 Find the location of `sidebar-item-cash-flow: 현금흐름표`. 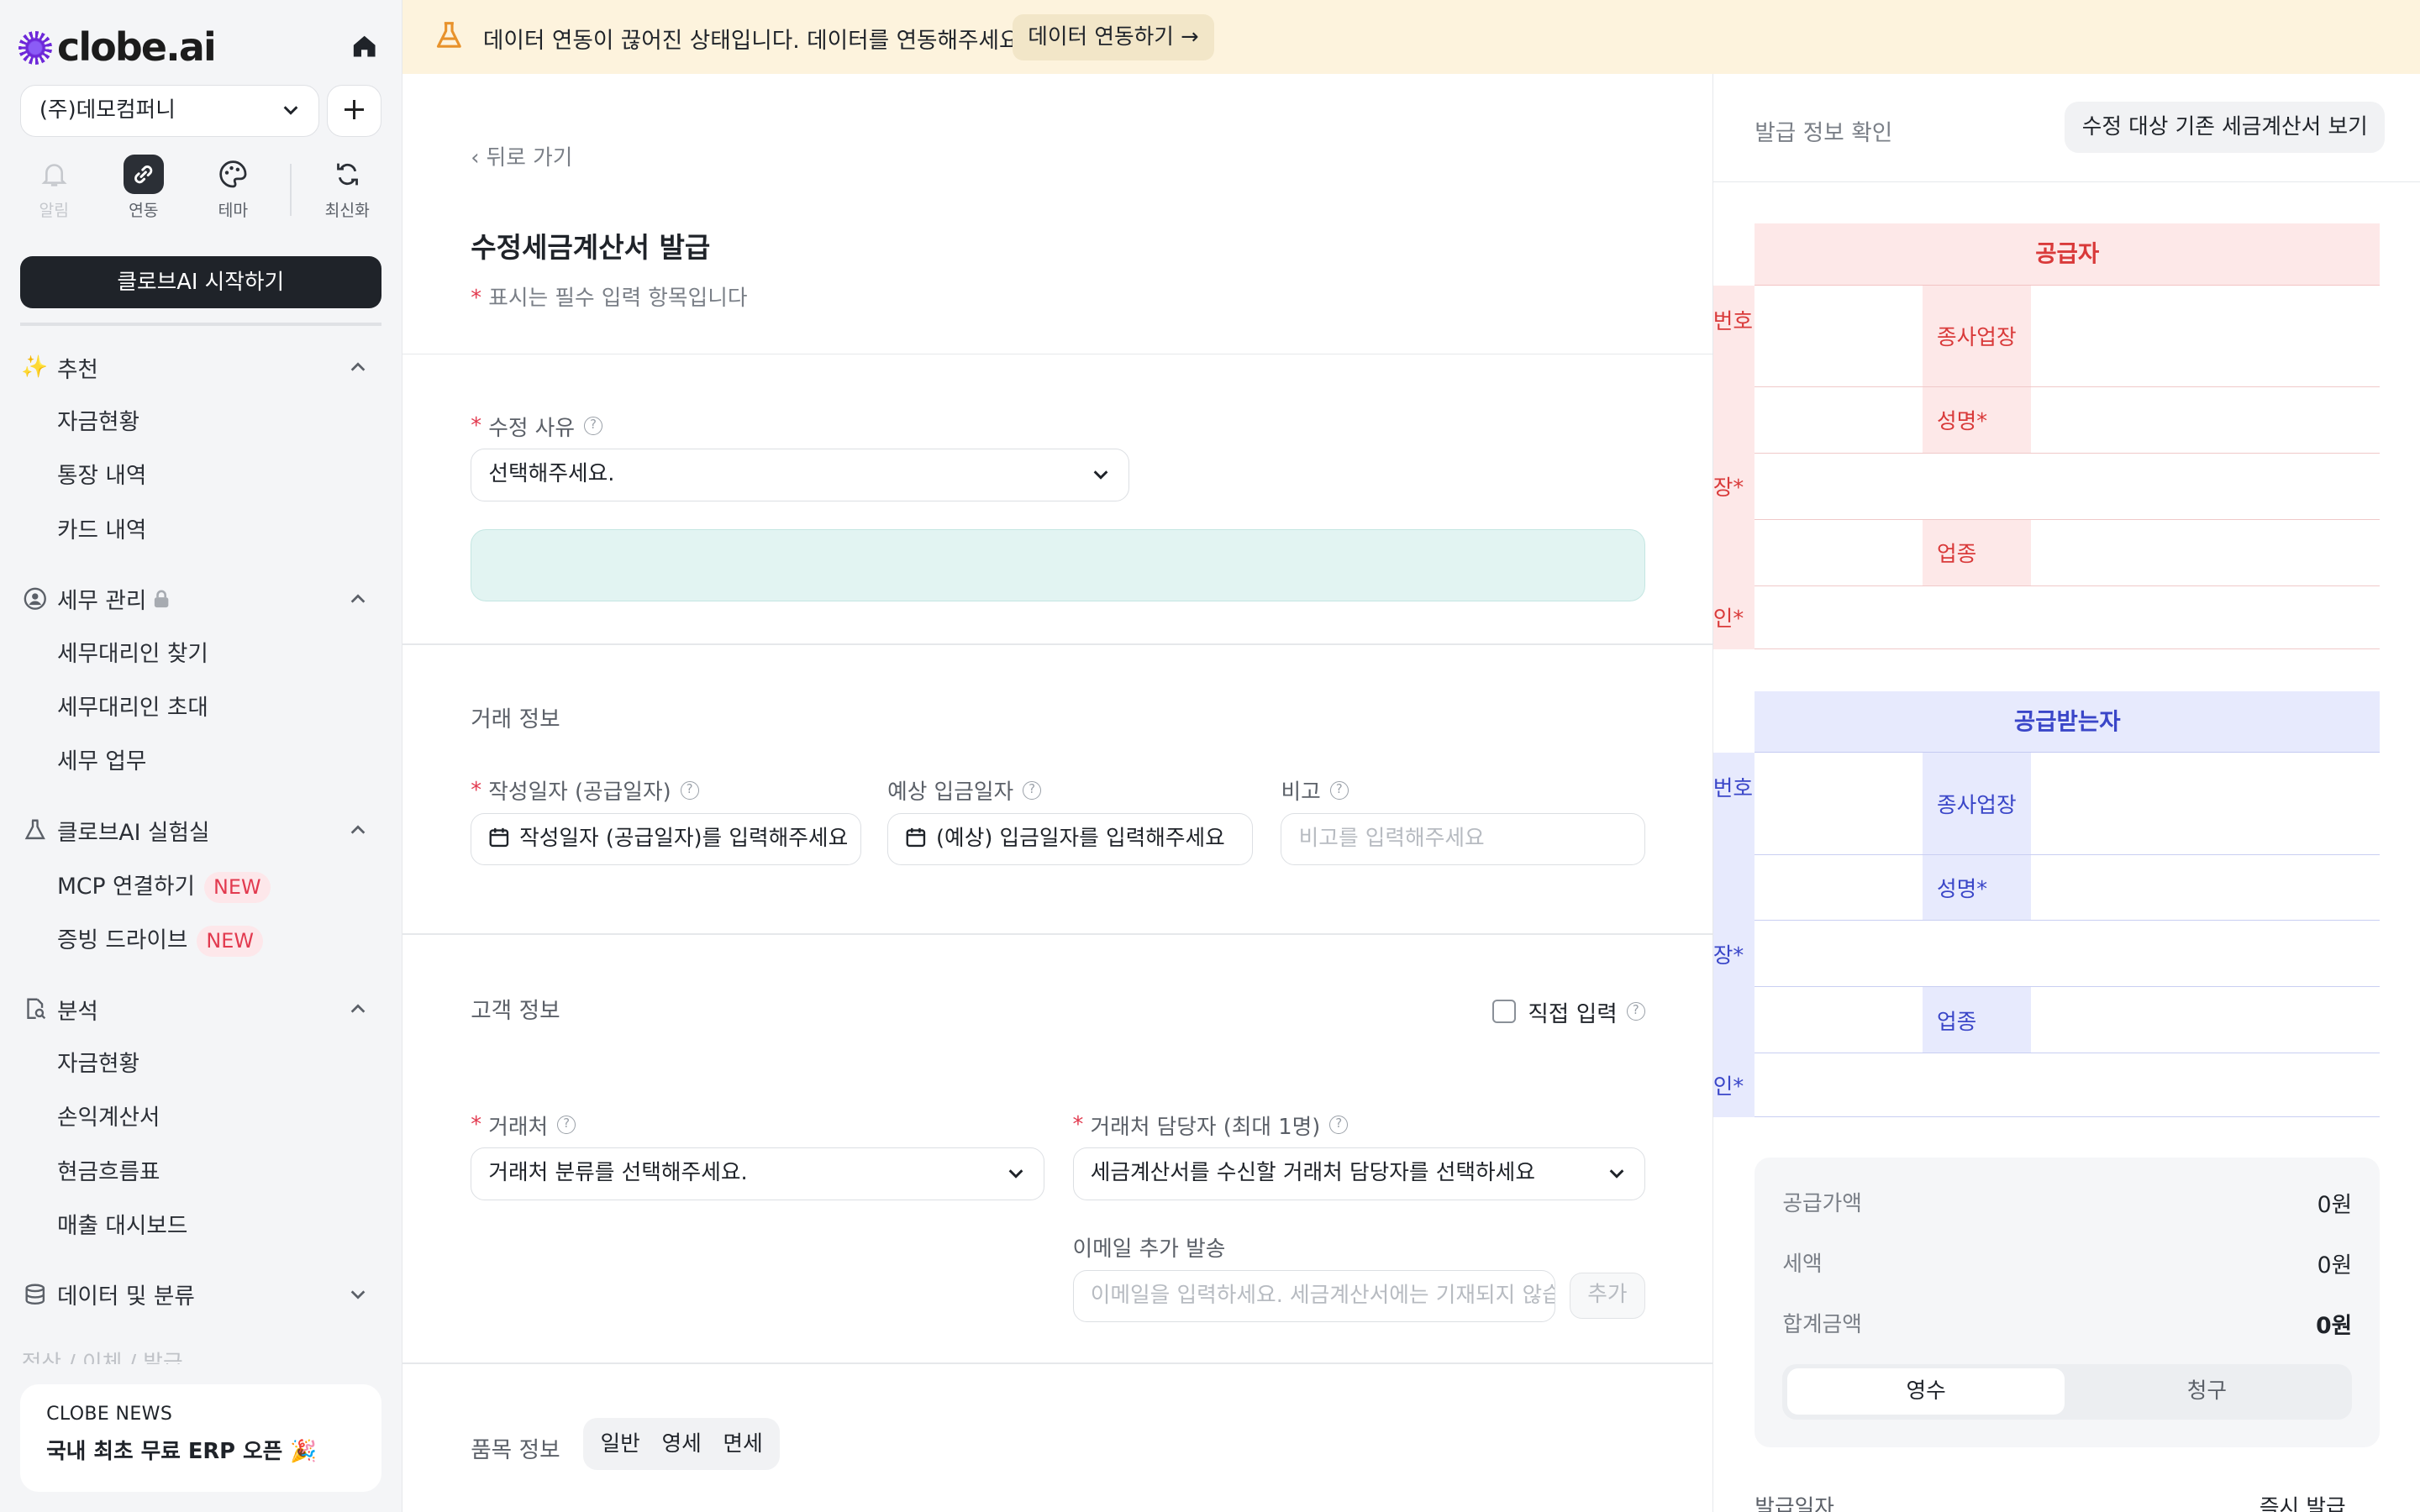

sidebar-item-cash-flow: 현금흐름표 is located at coordinates (109, 1172).